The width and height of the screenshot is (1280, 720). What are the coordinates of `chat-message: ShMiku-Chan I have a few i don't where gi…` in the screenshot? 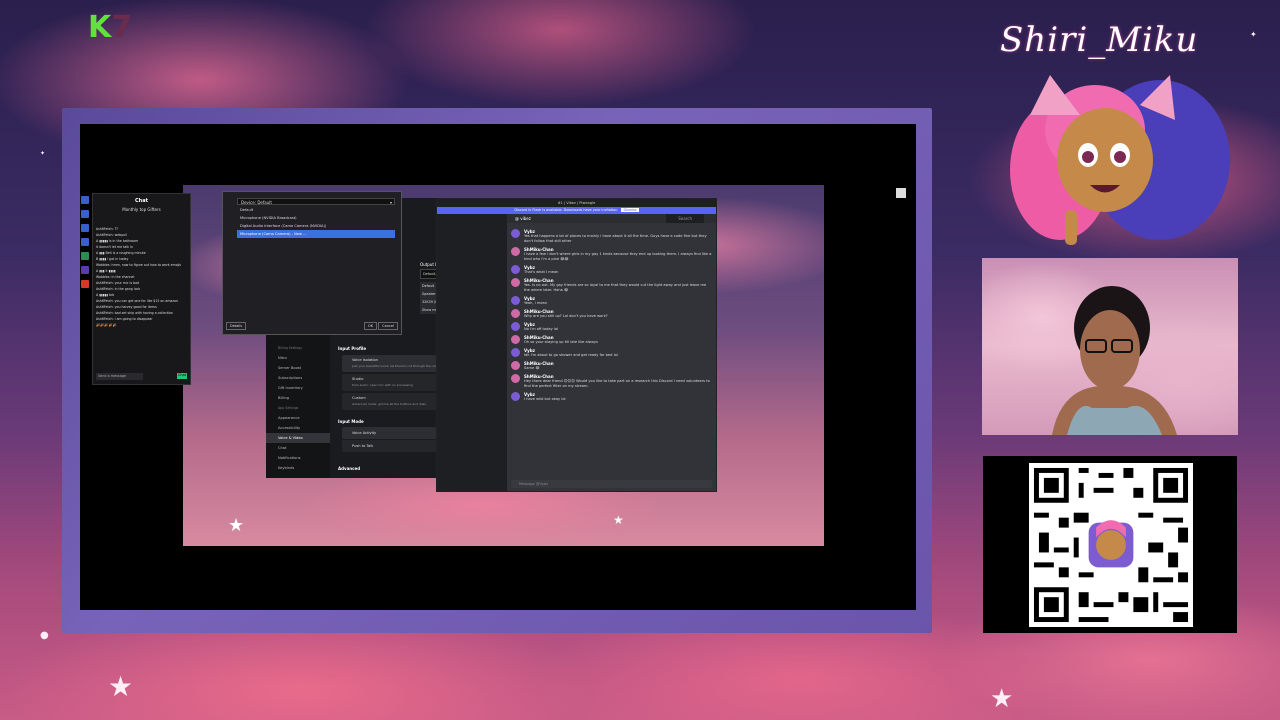 It's located at (611, 254).